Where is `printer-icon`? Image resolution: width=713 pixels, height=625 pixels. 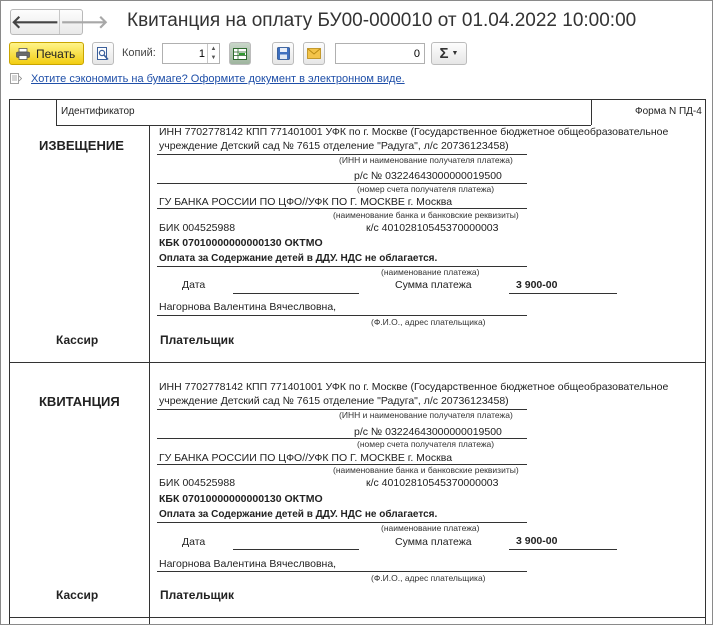
printer-icon is located at coordinates (23, 53).